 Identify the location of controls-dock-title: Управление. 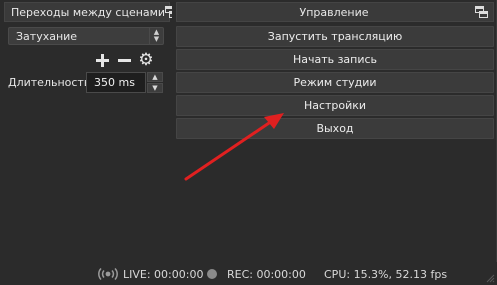
(334, 12).